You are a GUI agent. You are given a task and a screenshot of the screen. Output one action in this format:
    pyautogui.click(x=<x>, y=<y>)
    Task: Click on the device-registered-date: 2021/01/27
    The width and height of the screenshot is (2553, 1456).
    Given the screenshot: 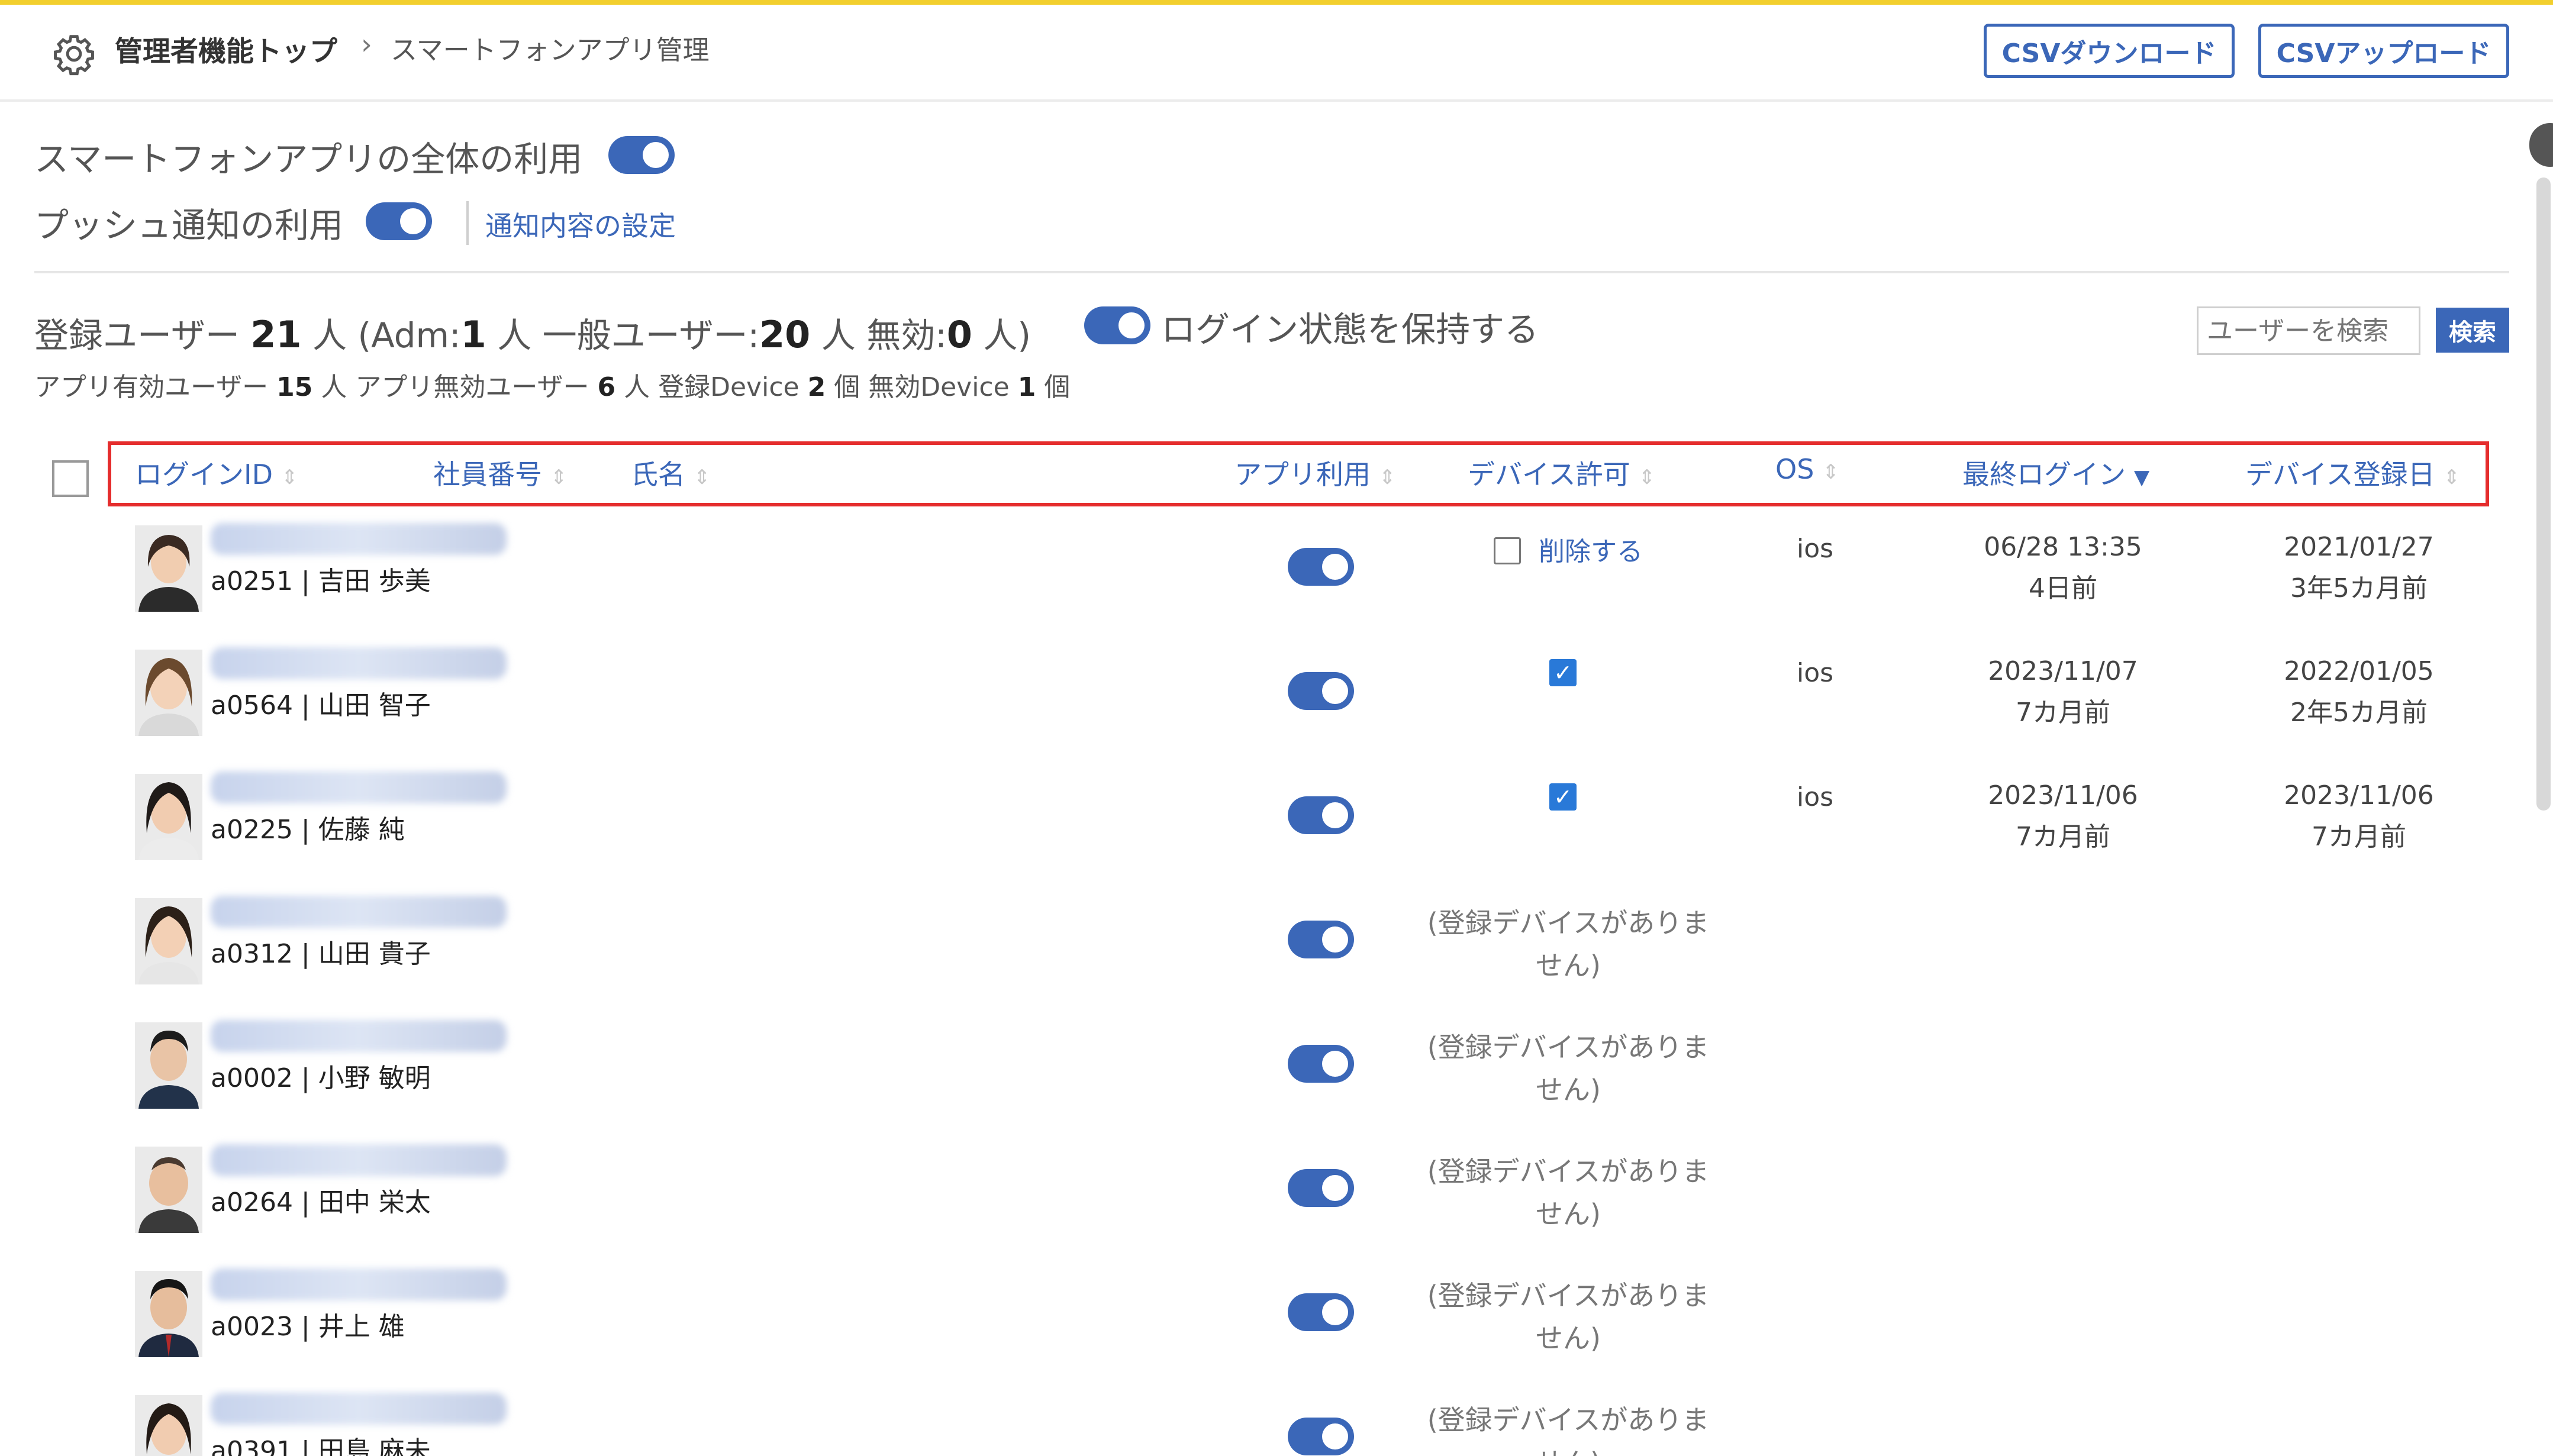 What is the action you would take?
    pyautogui.click(x=2359, y=547)
    